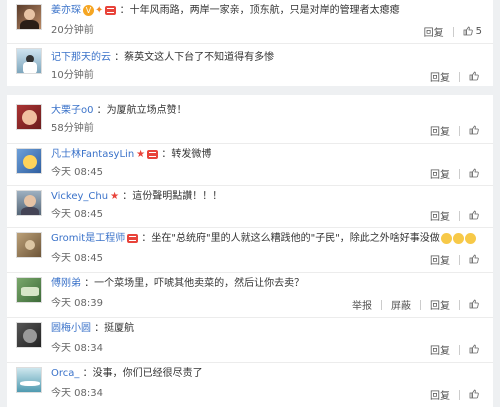 The height and width of the screenshot is (407, 500). What do you see at coordinates (267, 111) in the screenshot?
I see `comment-line: 大栗子o0 ：为厦航立场点赞！` at bounding box center [267, 111].